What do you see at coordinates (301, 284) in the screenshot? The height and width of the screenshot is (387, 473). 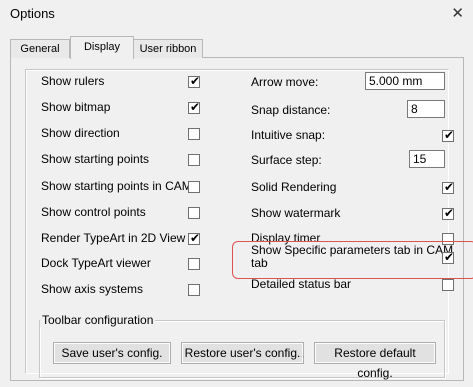 I see `label-detailed-status-bar: Detailed status bar` at bounding box center [301, 284].